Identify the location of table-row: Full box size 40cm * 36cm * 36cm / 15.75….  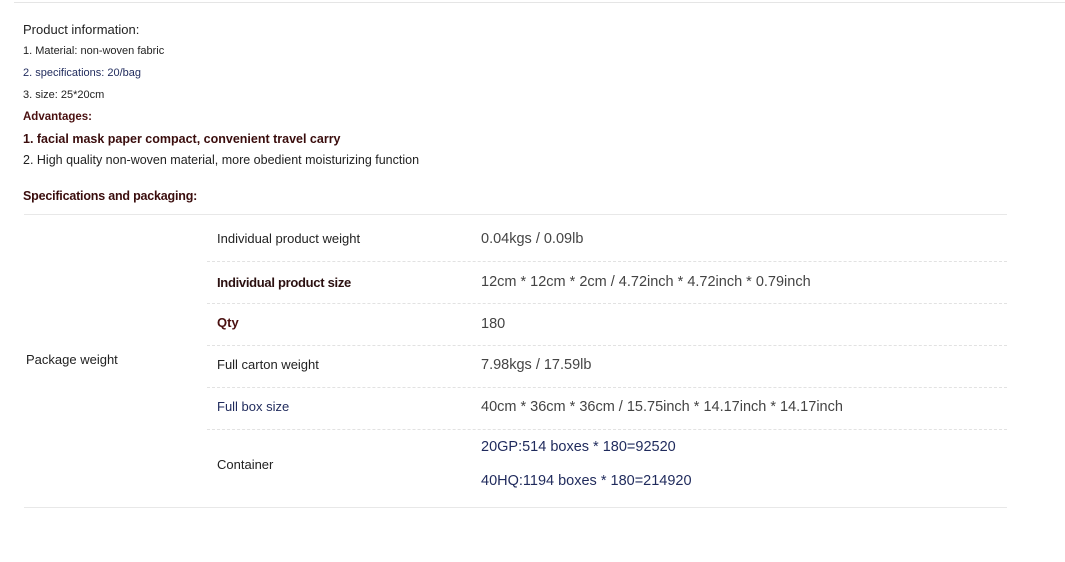
(607, 408).